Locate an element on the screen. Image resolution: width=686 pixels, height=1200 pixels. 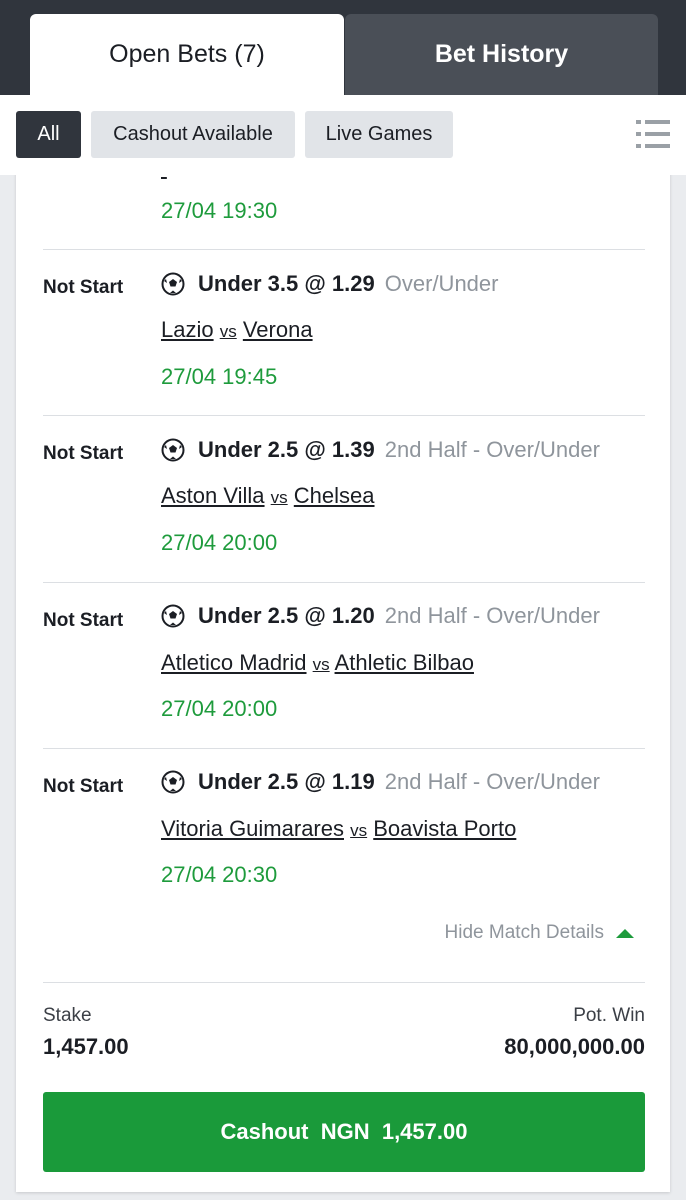
caret-up-icon is located at coordinates (625, 933).